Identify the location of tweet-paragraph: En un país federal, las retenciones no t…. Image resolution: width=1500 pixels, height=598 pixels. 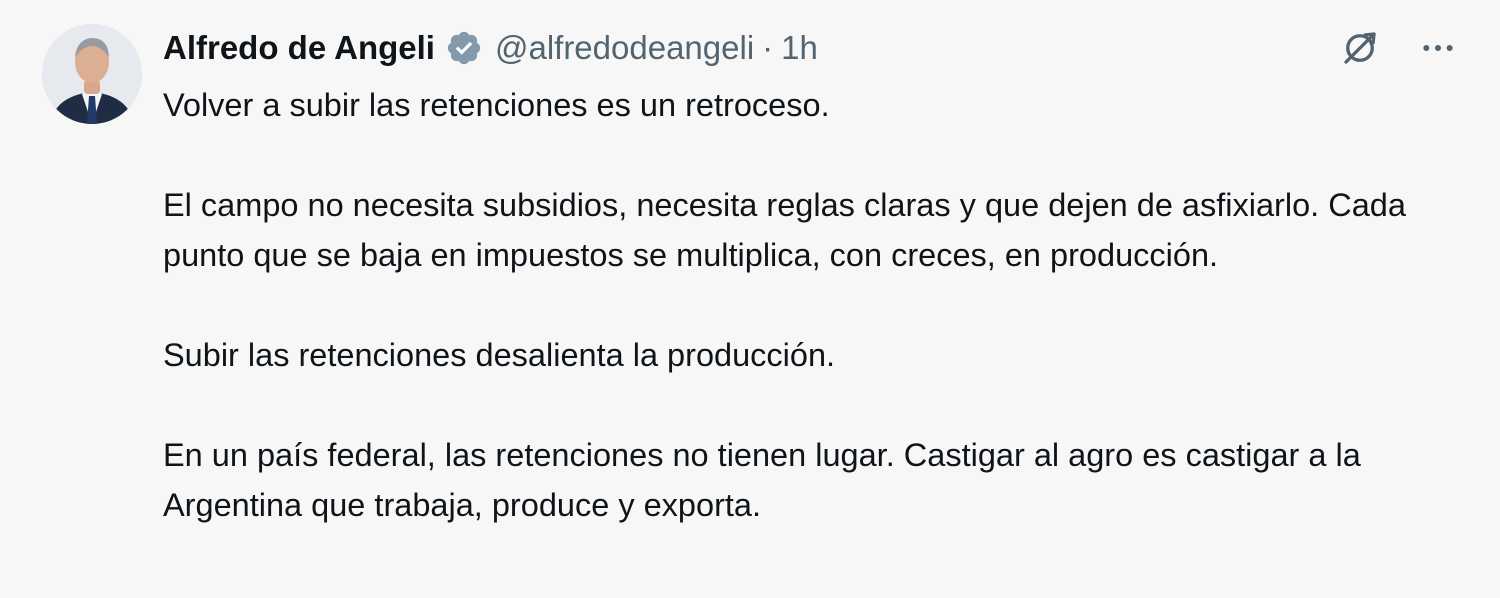
(766, 480).